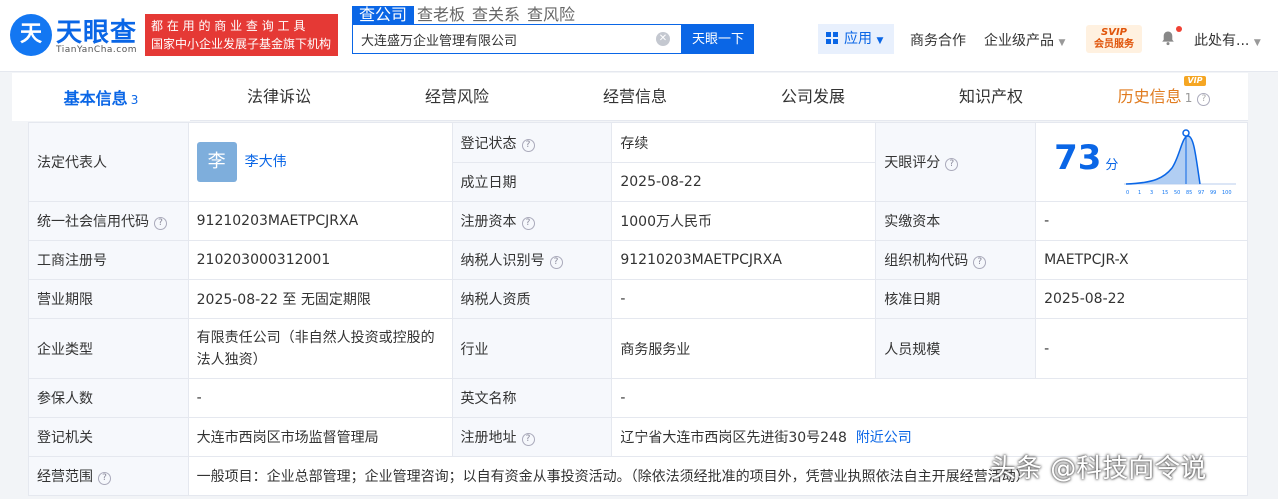  What do you see at coordinates (884, 438) in the screenshot?
I see `nearby-companies-link: 附近公司` at bounding box center [884, 438].